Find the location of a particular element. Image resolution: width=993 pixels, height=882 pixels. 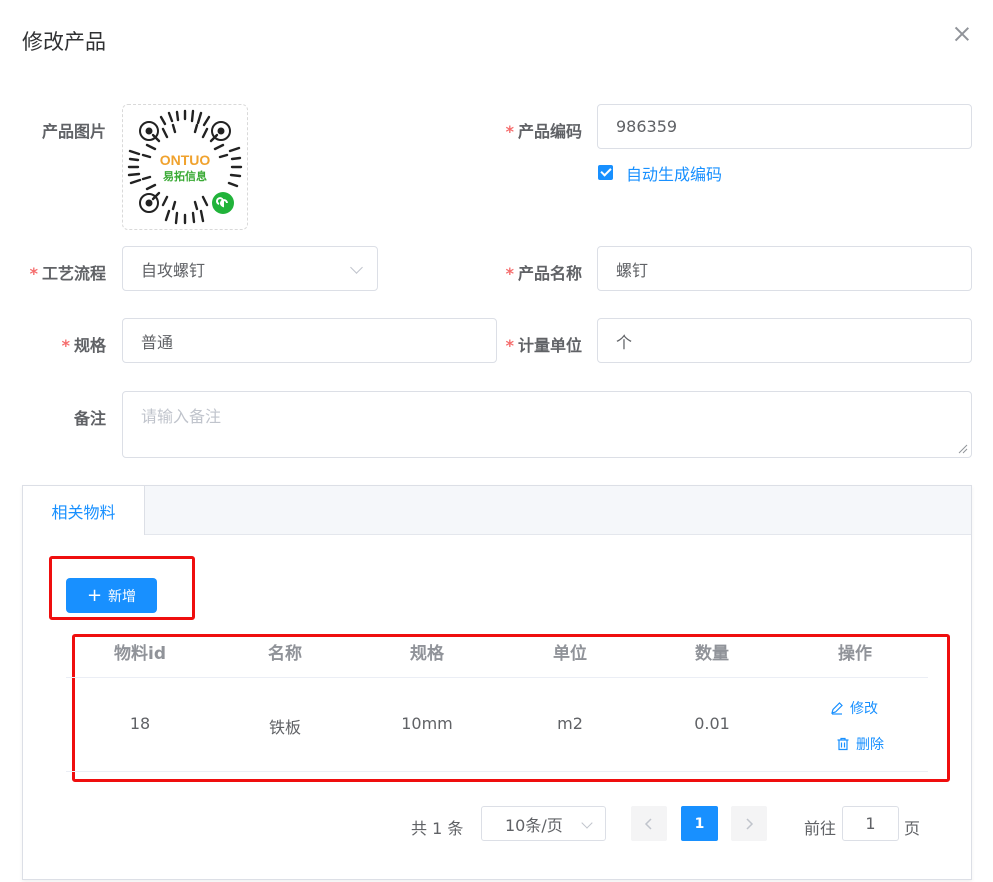

cell-quantity: 0.01 is located at coordinates (712, 723).